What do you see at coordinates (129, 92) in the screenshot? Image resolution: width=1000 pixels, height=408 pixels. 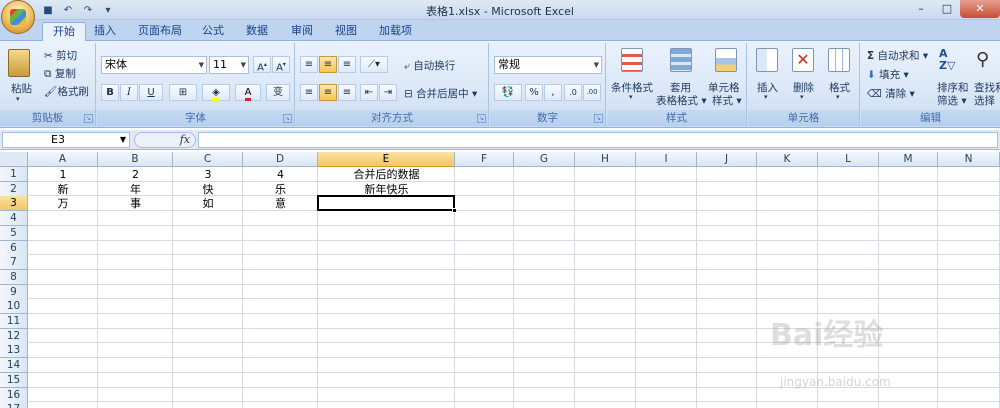 I see `italic-button: I` at bounding box center [129, 92].